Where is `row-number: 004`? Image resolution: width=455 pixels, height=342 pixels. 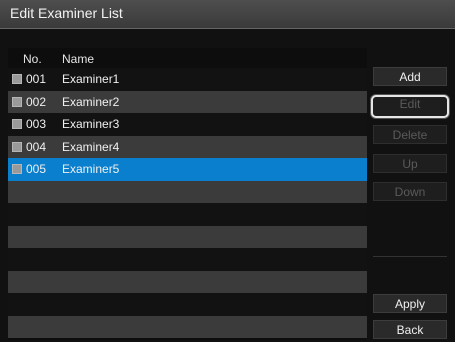
row-number: 004 is located at coordinates (36, 146).